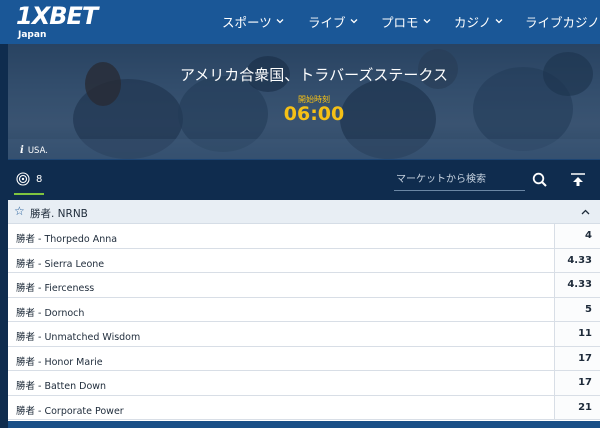  Describe the element at coordinates (247, 22) in the screenshot. I see `nav-item-label: スポーツ` at that location.